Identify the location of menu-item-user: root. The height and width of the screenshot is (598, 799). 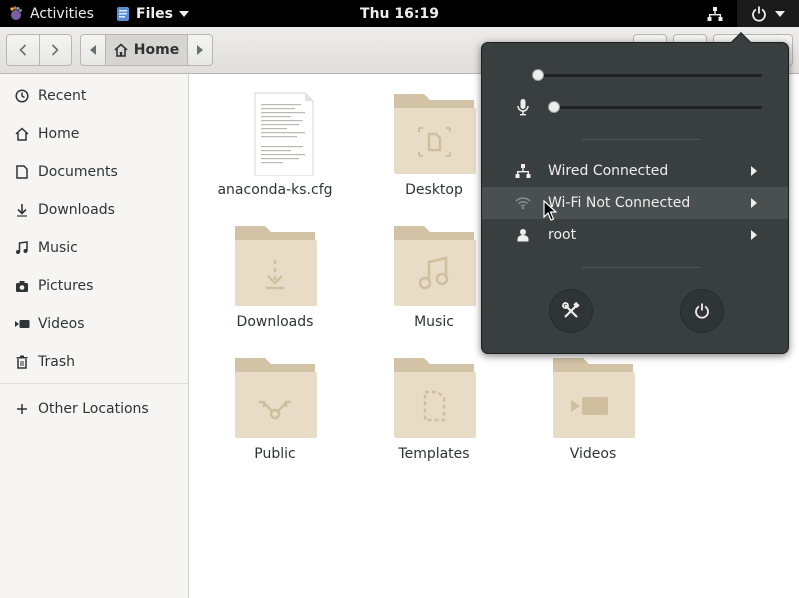
(635, 235).